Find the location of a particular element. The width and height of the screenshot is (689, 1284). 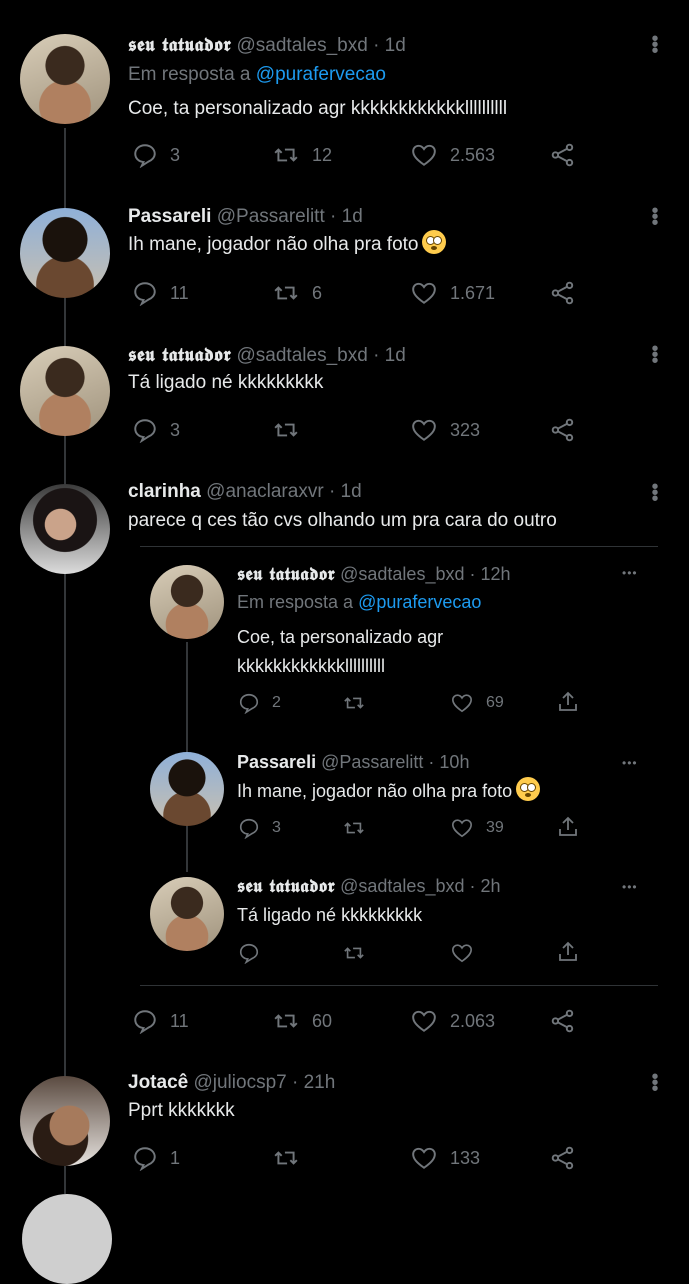

retweet-count: 12 is located at coordinates (322, 154).